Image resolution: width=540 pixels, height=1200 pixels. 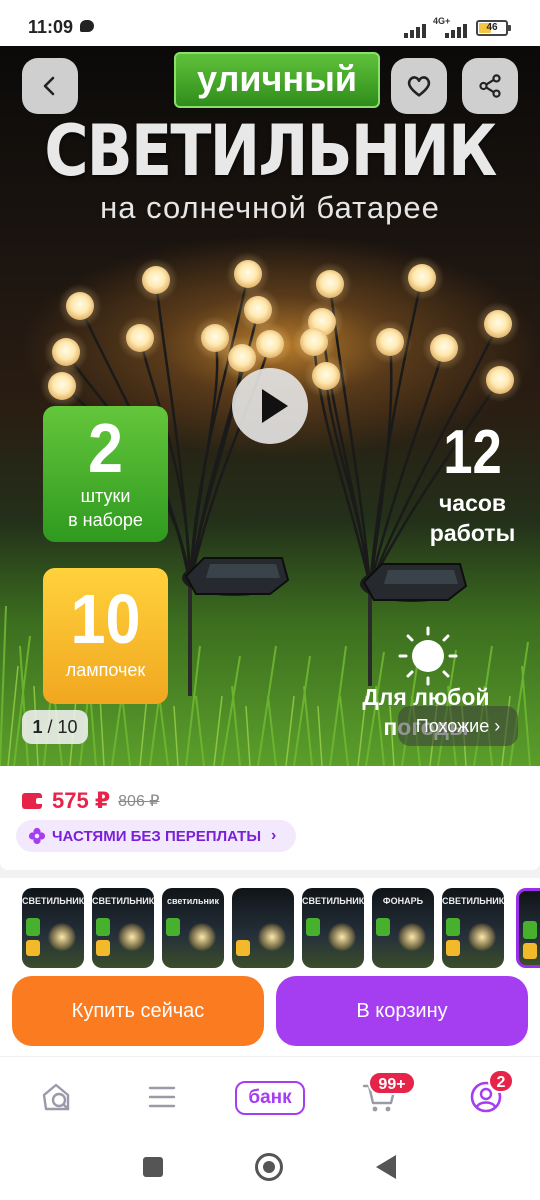 I want to click on home-search-icon, so click(x=56, y=1097).